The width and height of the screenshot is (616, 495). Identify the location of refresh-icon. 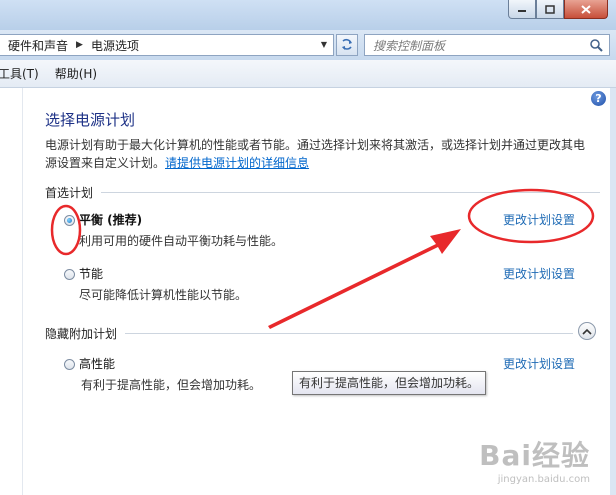
(347, 44).